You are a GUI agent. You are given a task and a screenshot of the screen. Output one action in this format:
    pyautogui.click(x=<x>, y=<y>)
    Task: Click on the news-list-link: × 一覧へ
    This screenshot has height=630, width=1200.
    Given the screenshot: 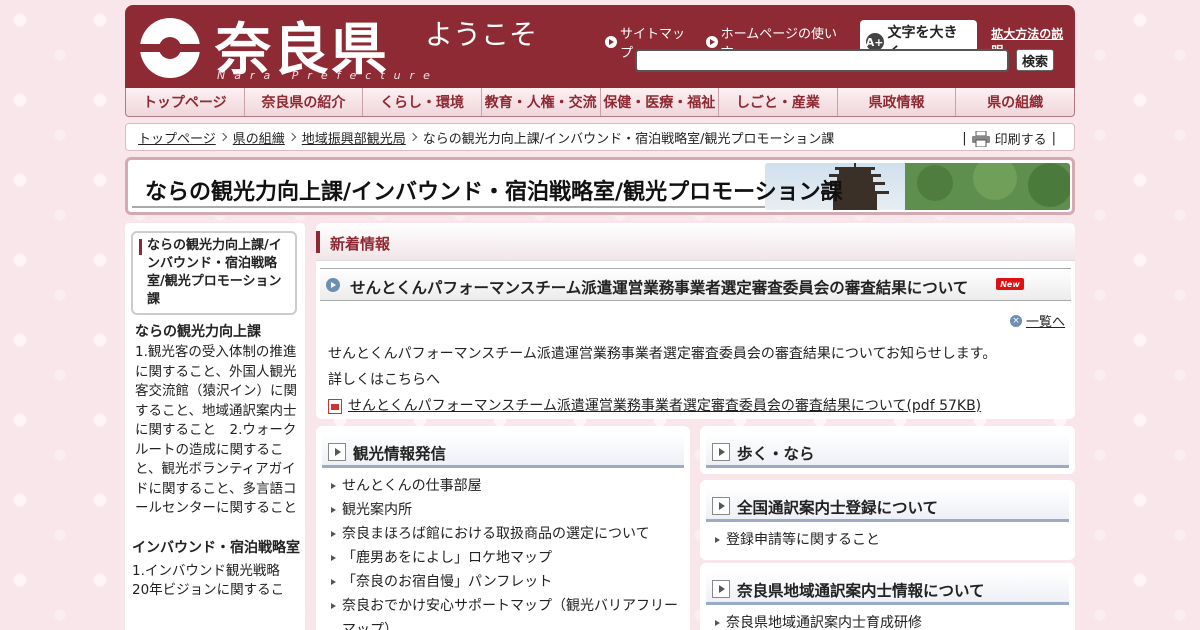 What is the action you would take?
    pyautogui.click(x=1037, y=320)
    